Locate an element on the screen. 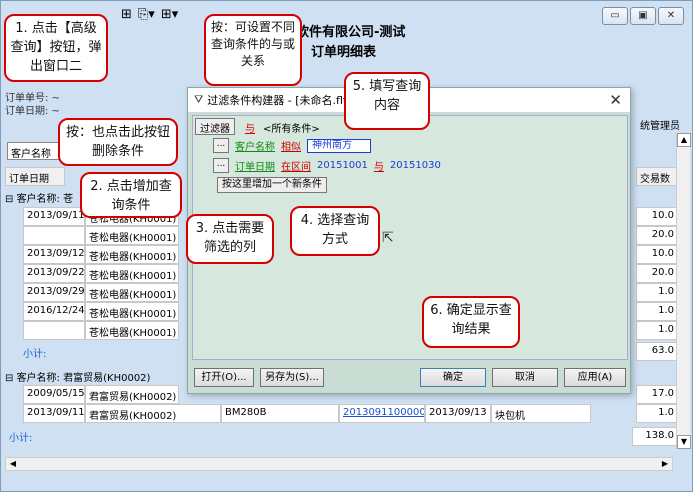  maximize-button: ▣ is located at coordinates (643, 16).